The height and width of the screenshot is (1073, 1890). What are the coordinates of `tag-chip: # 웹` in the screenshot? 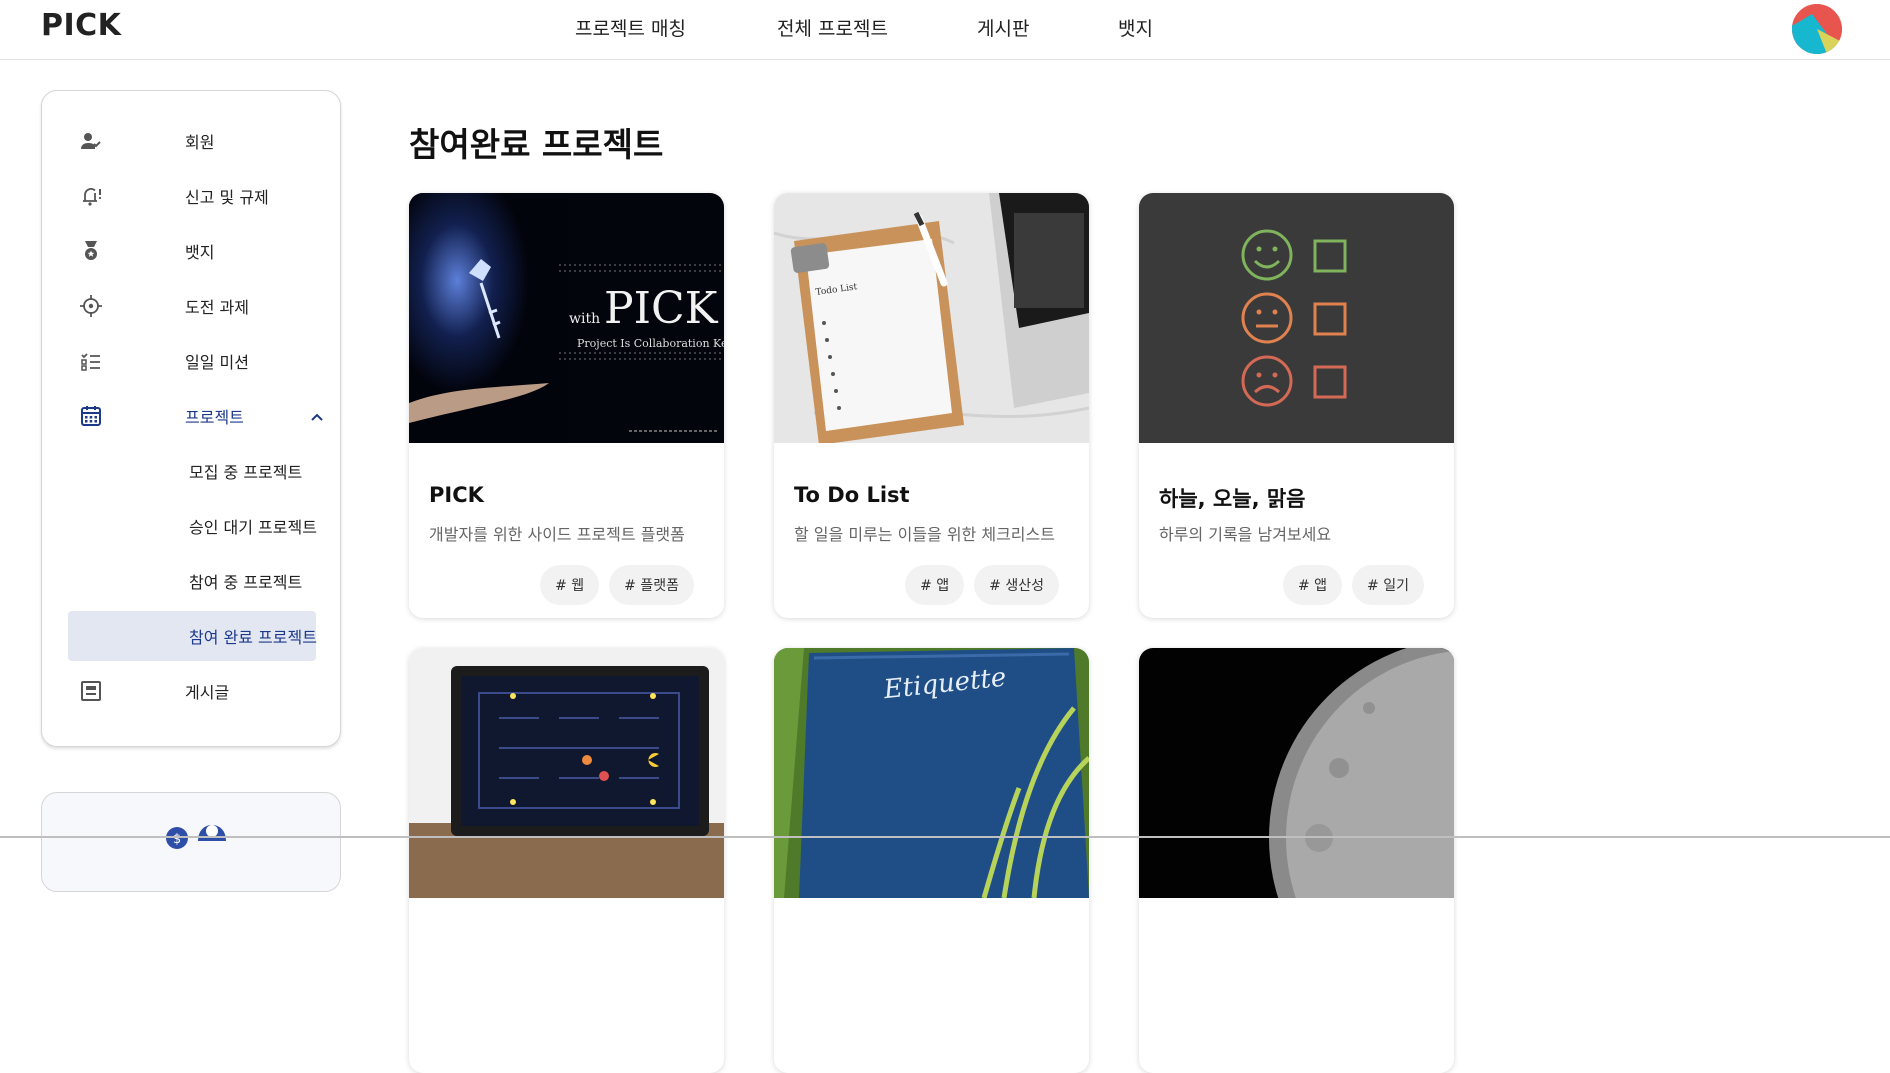 It's located at (570, 585).